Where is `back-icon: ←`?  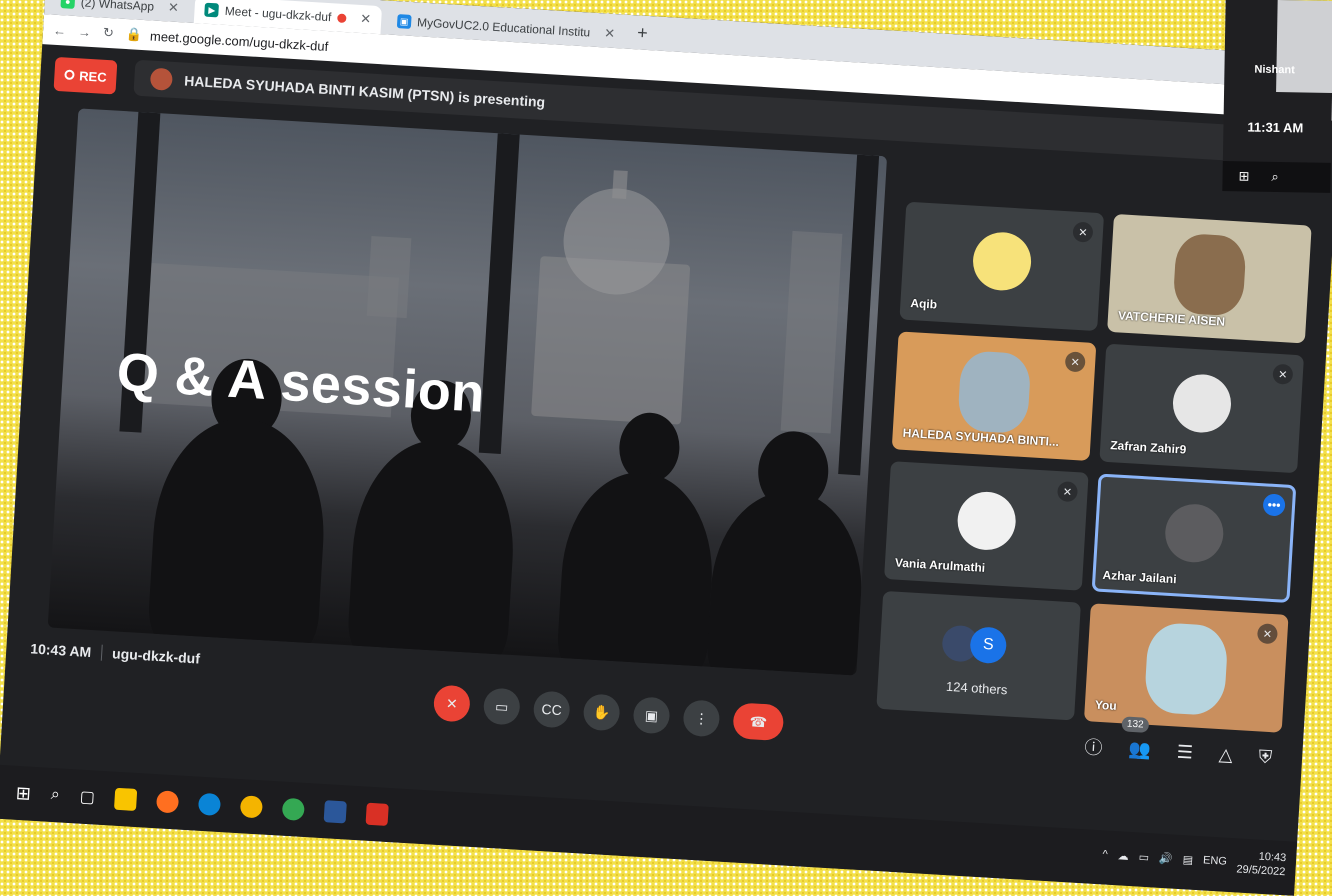 back-icon: ← is located at coordinates (60, 30).